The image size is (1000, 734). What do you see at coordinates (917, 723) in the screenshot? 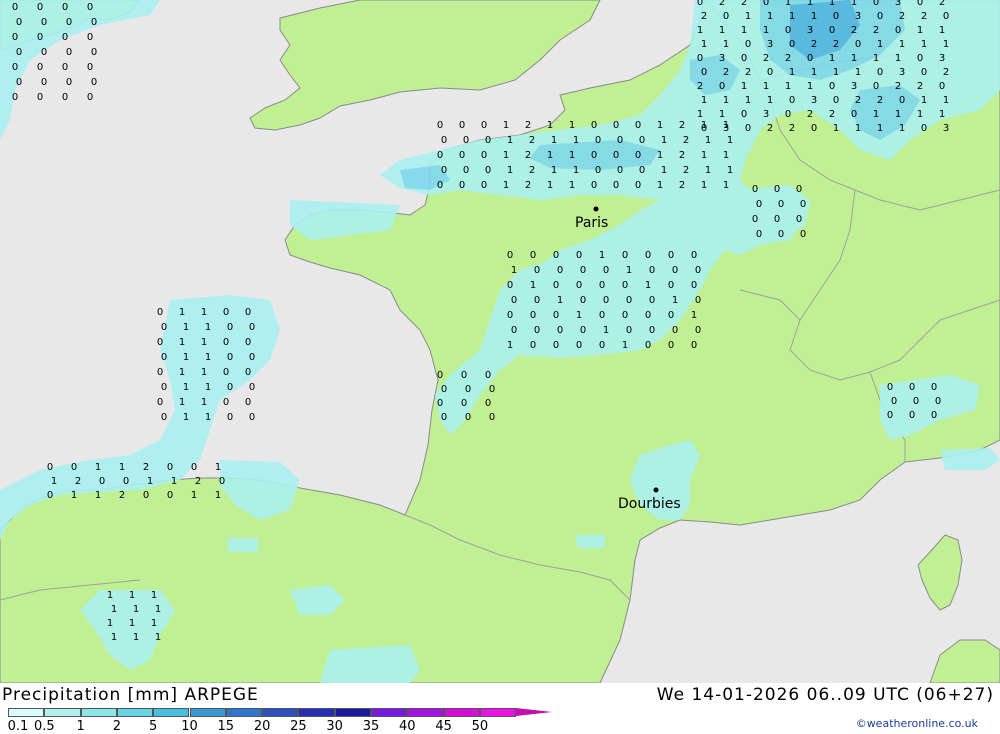
I see `credit-link: ©weatheronline.co.uk` at bounding box center [917, 723].